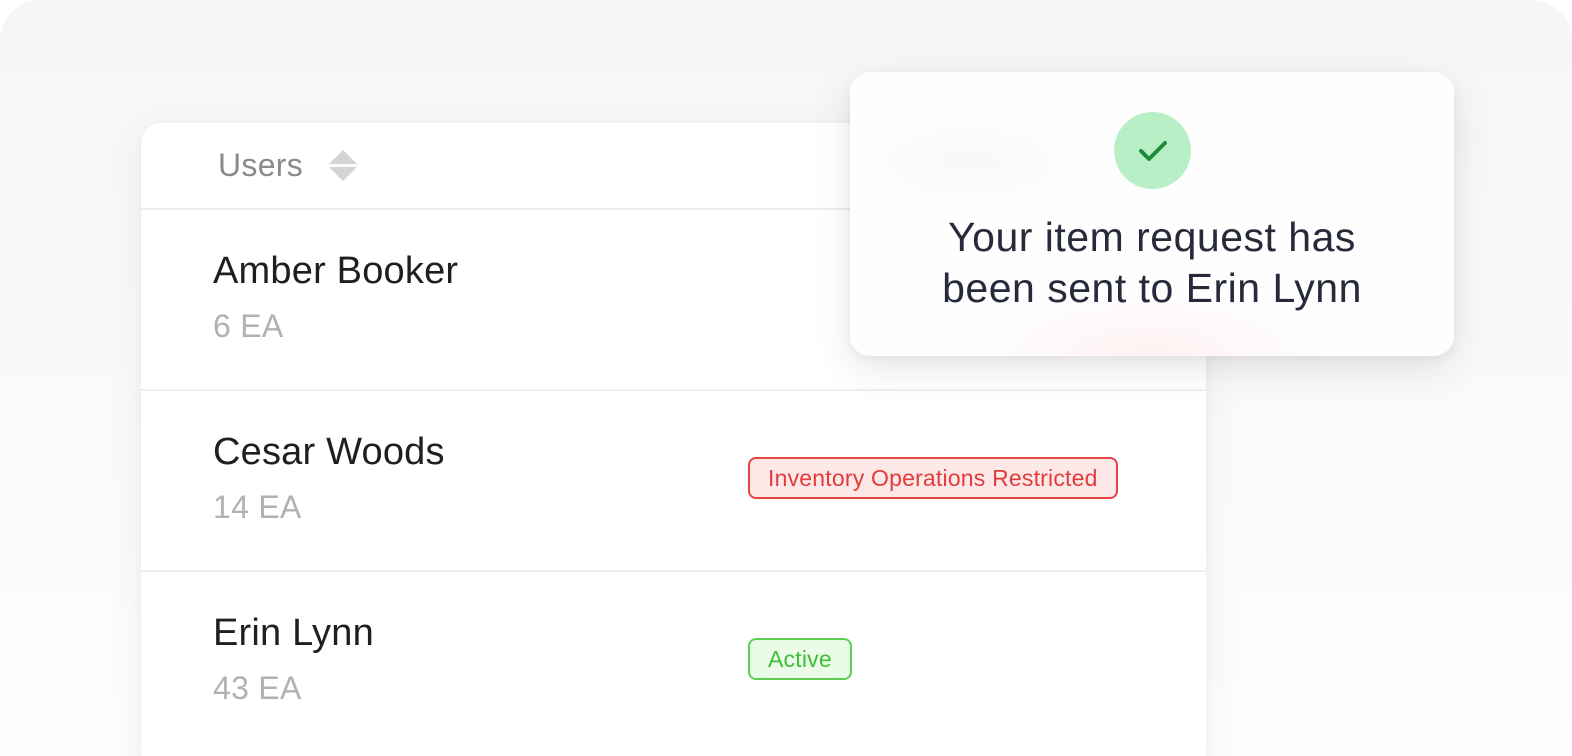 The image size is (1572, 756). I want to click on sort-ascending-icon, so click(343, 157).